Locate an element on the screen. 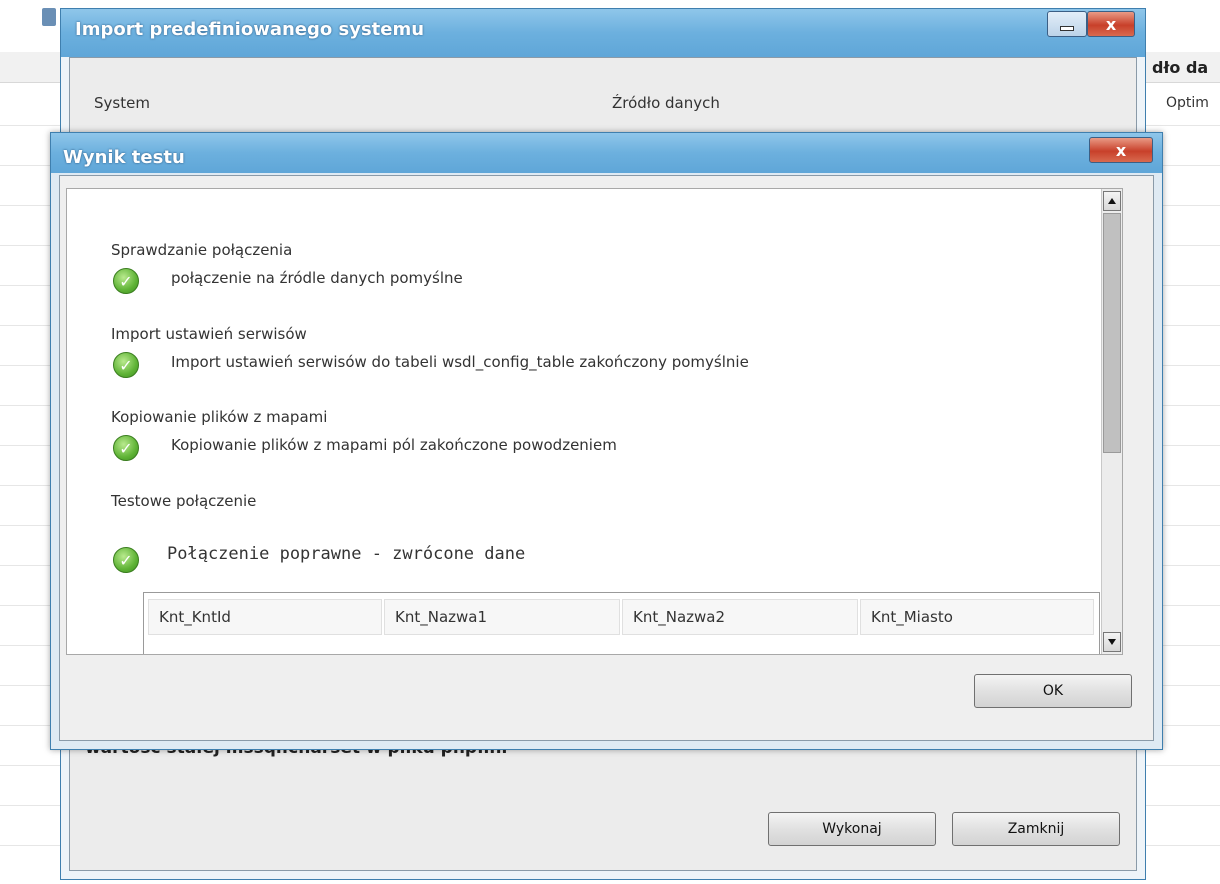  background-cell: Optim is located at coordinates (1187, 103).